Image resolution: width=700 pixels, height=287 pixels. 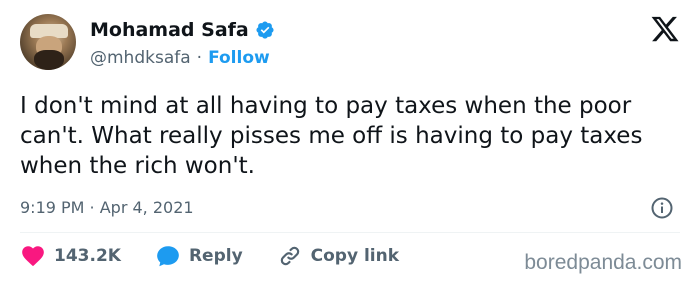 I want to click on follow-button: Follow, so click(x=239, y=58).